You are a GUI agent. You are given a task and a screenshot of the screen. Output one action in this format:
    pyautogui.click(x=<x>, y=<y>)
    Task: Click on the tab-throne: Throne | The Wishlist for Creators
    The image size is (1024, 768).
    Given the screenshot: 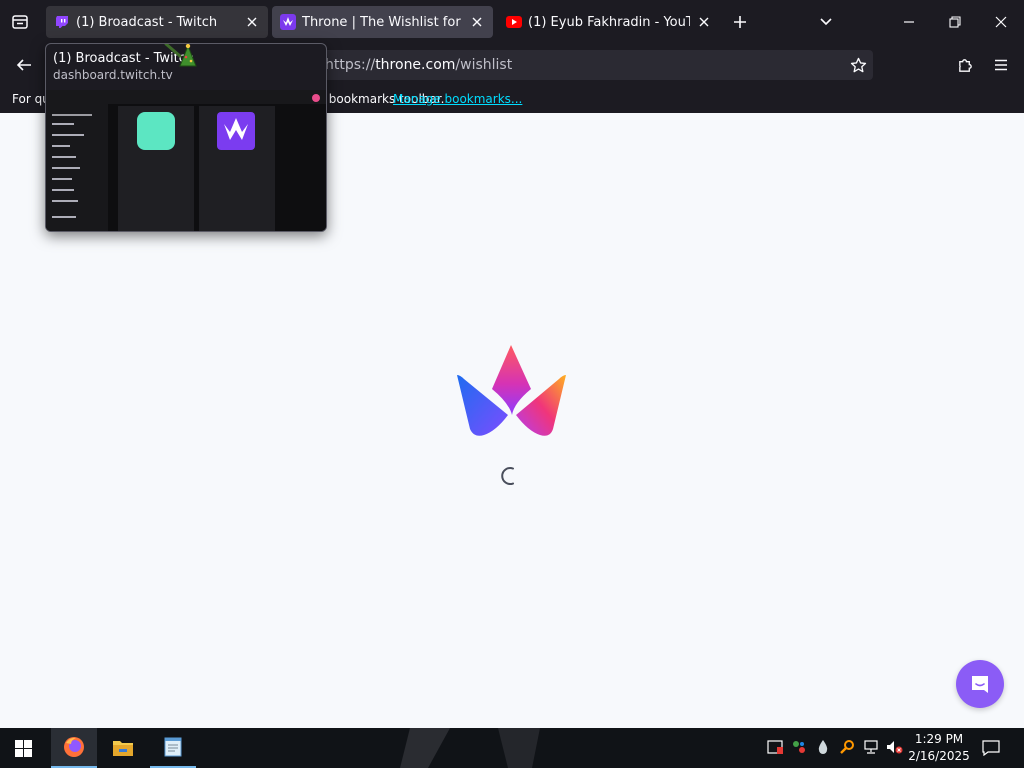 What is the action you would take?
    pyautogui.click(x=382, y=22)
    